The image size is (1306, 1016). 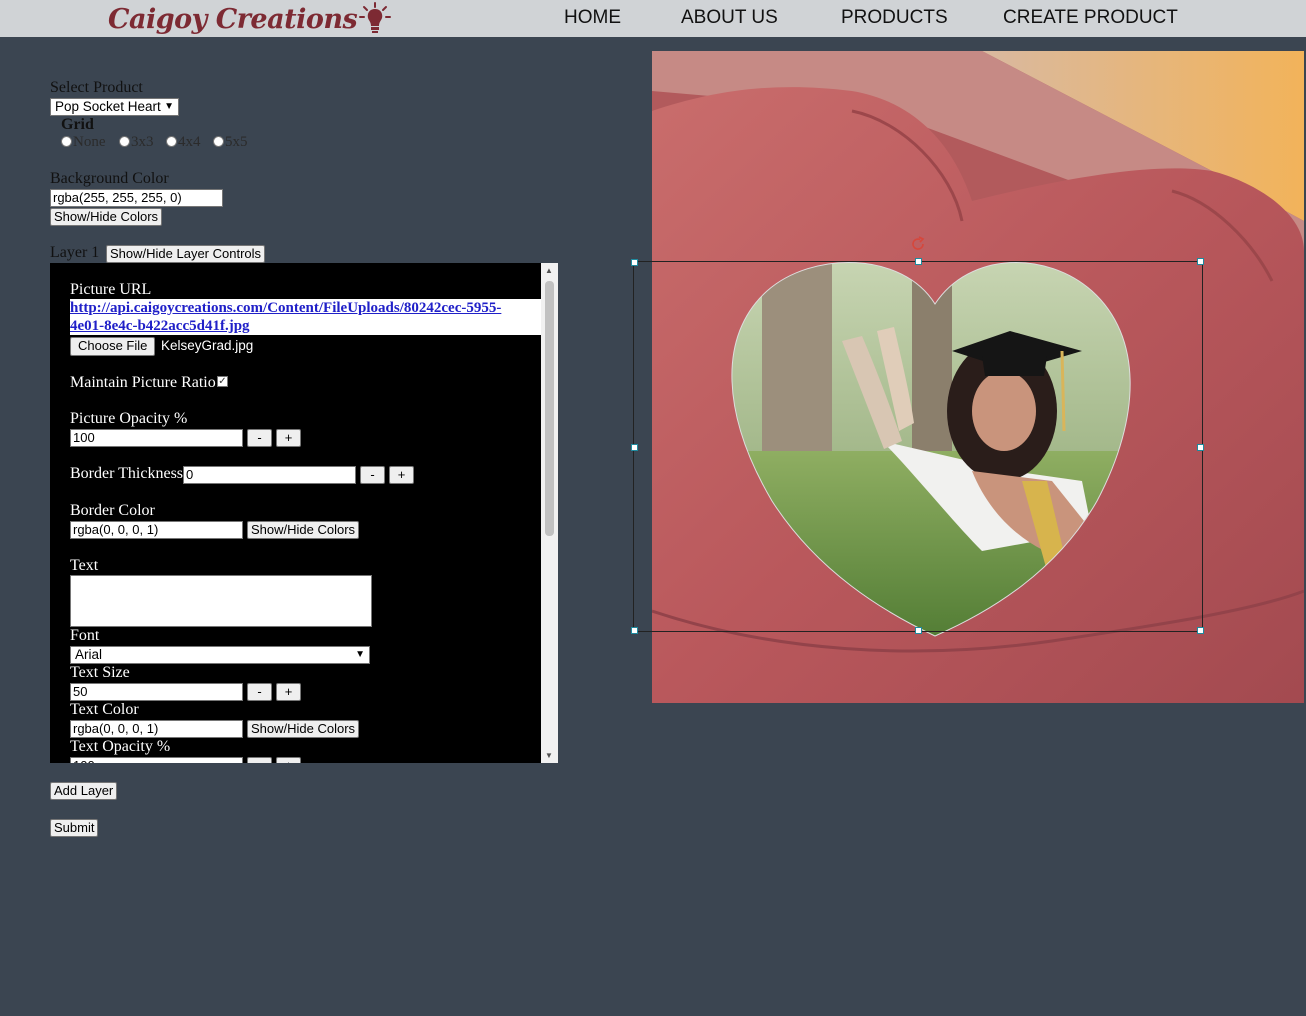 What do you see at coordinates (634, 447) in the screenshot?
I see `resize-handle-middle-left` at bounding box center [634, 447].